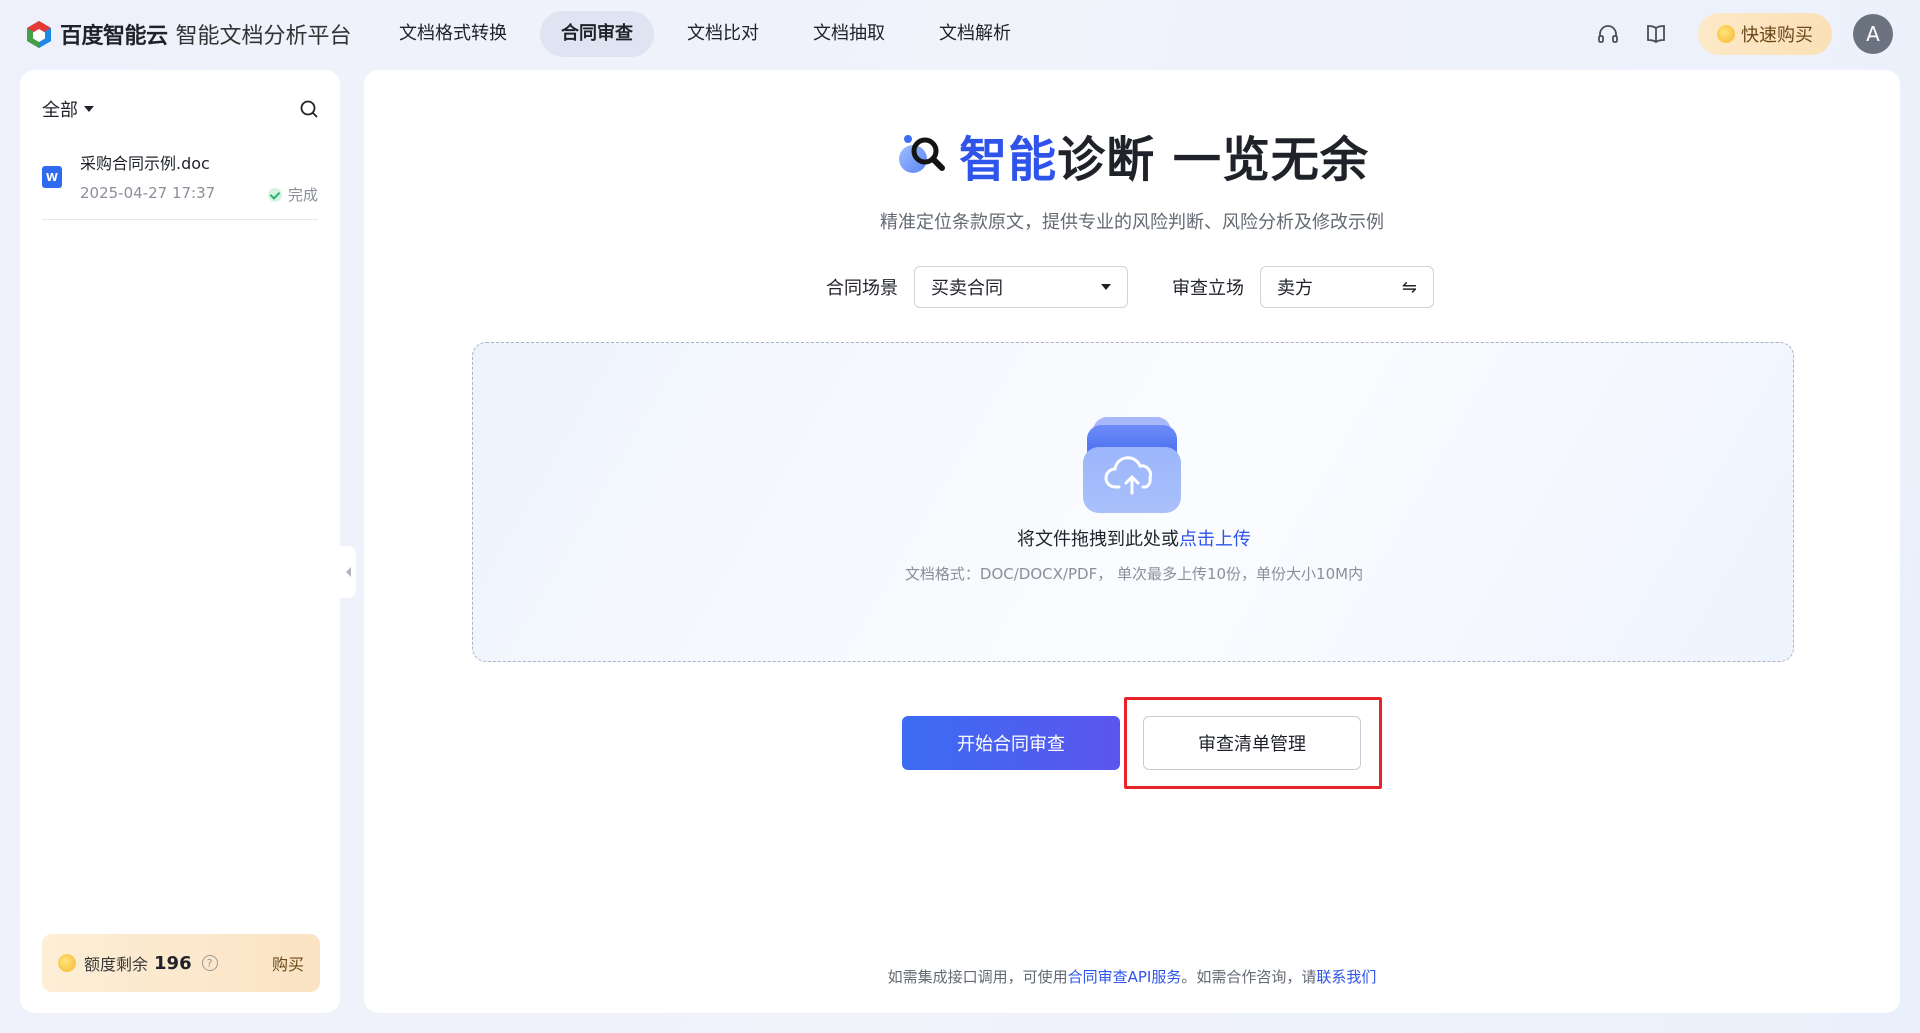 The width and height of the screenshot is (1920, 1033). Describe the element at coordinates (1130, 287) in the screenshot. I see `review-options: 合同场景 买卖合同 审查立场 卖方 ⇋` at that location.